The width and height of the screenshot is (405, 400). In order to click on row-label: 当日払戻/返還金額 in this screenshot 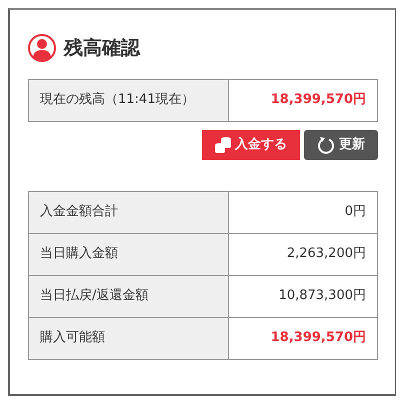, I will do `click(128, 296)`.